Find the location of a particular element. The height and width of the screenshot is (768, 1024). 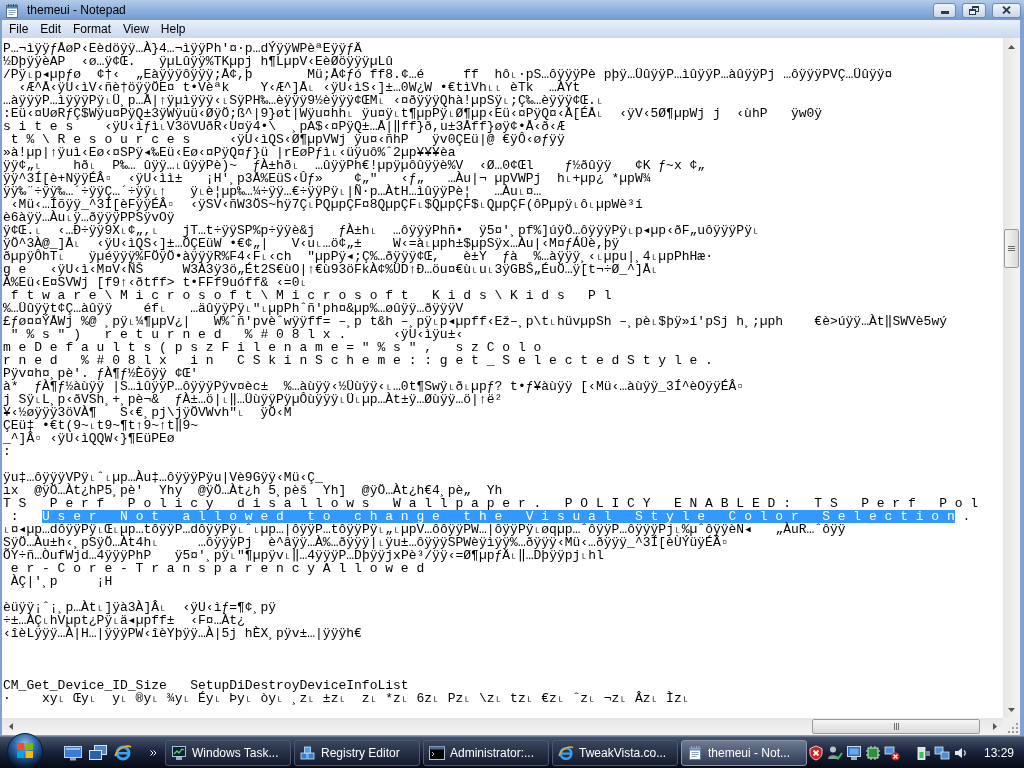

text-line: · xy˪ Œy˪ y˪ ®y˪ ¾y˪ Éy˪ Þy˪ òy˪ ¸z˪ ±z˪ z˪ *z˪ 6z˪ Pz˪ \z˪ tz˪ €z˪ ˆz˪ ¬z˪ Âz˪ Ìz˪ is located at coordinates (346, 698).